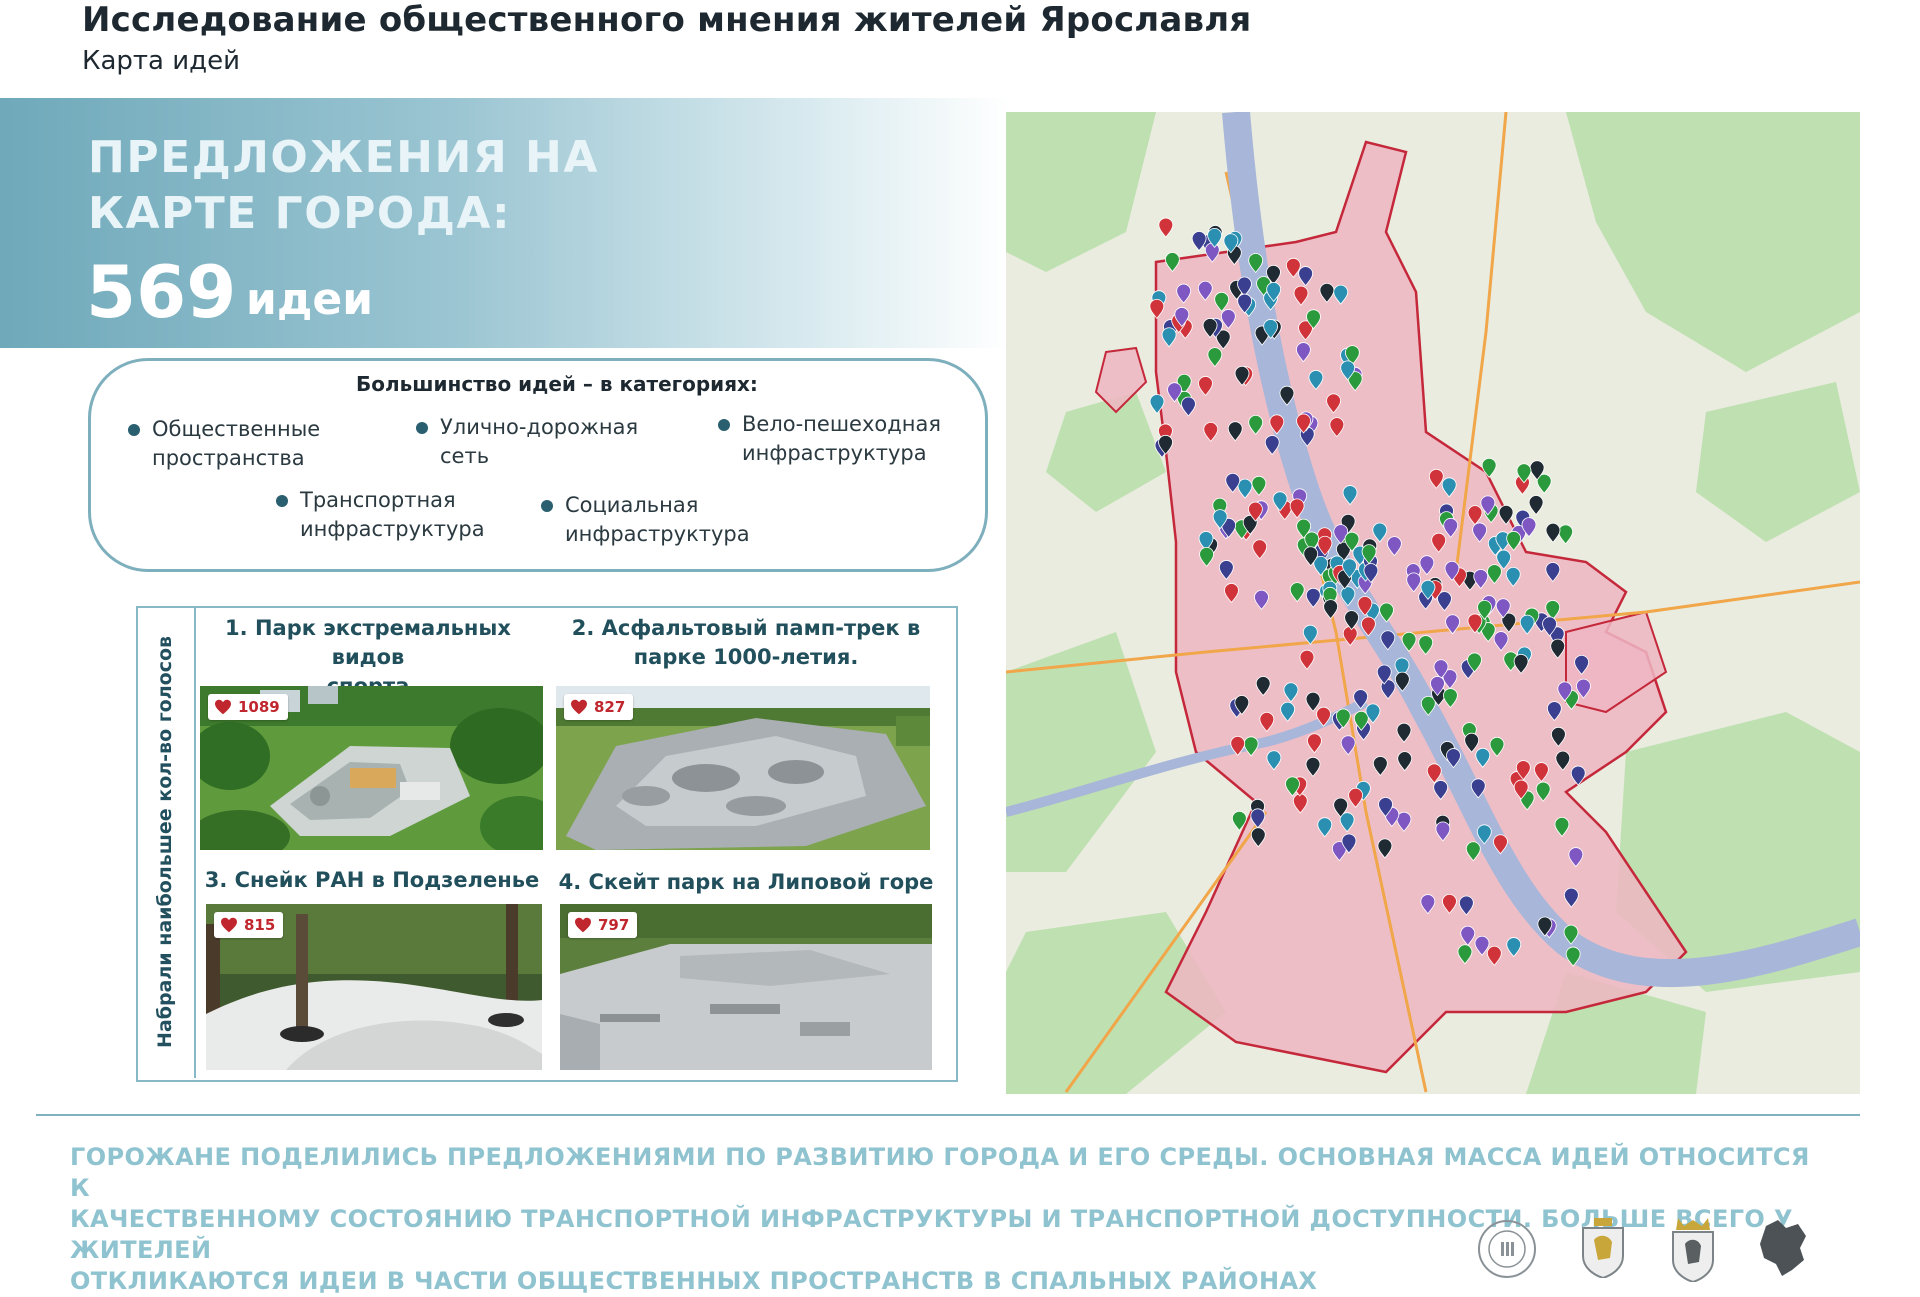 The image size is (1920, 1297). What do you see at coordinates (343, 157) in the screenshot?
I see `hero-heading-line1: ПРЕДЛОЖЕНИЯ НА` at bounding box center [343, 157].